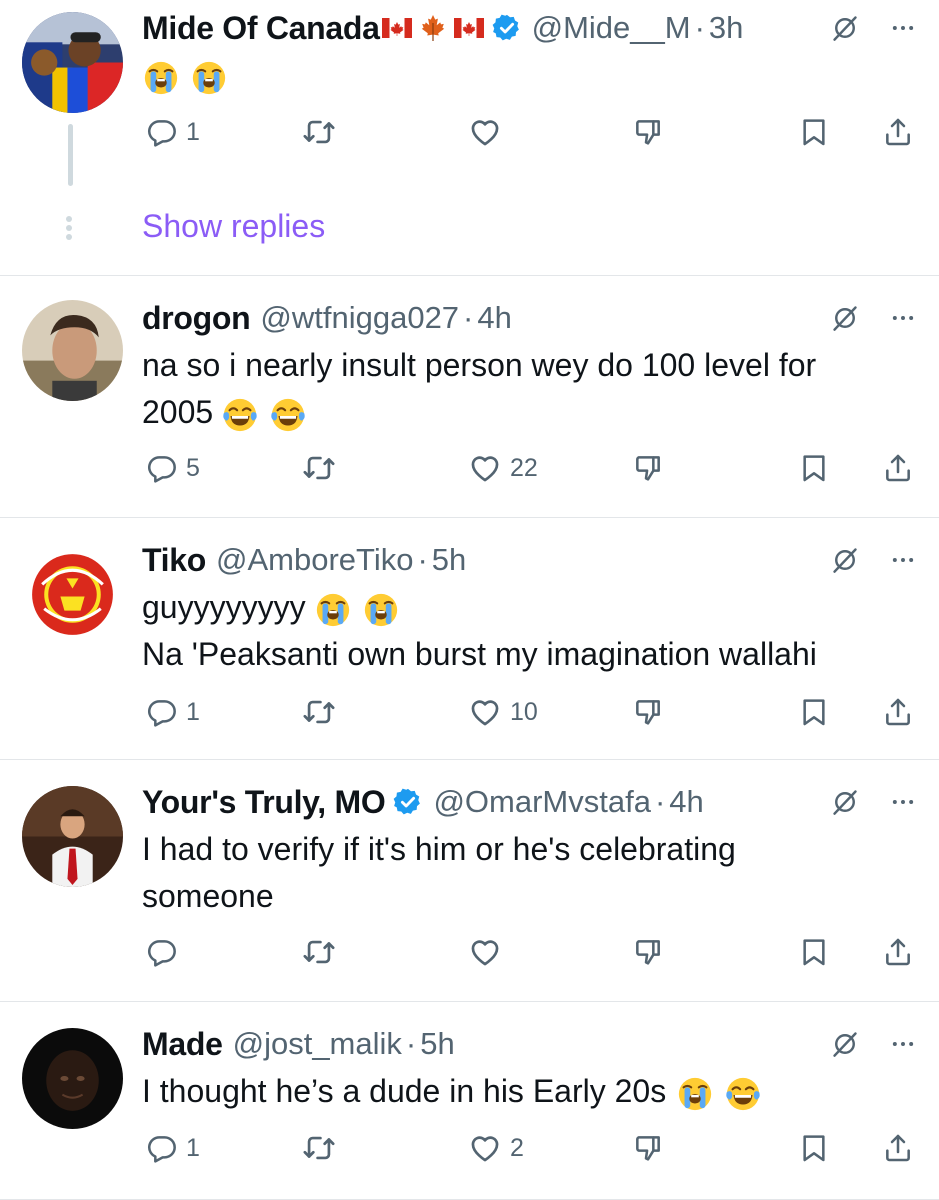 This screenshot has height=1200, width=939. Describe the element at coordinates (174, 560) in the screenshot. I see `display-name: Tiko` at that location.